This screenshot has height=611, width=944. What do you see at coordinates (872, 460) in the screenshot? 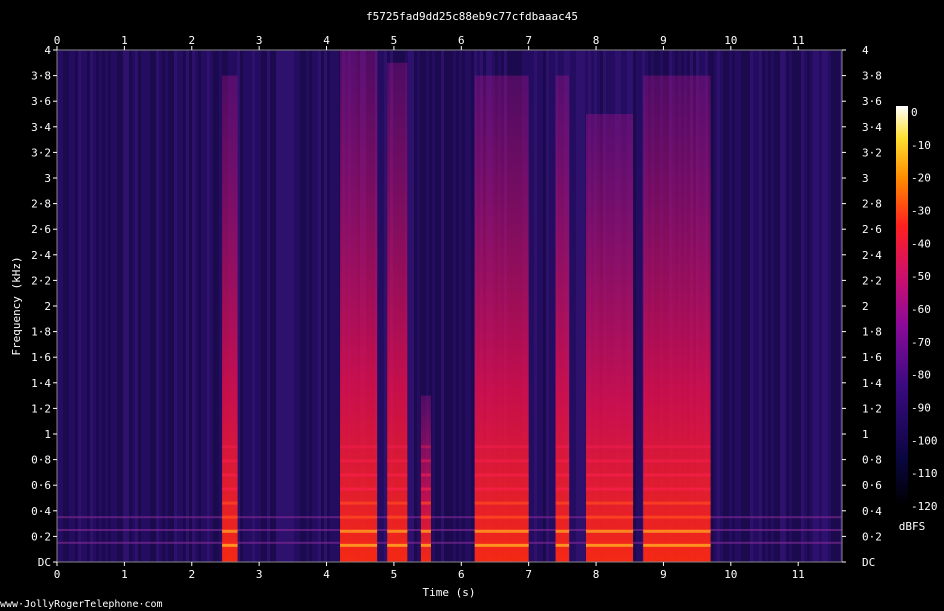
I see `y-tick-label: 0·8` at bounding box center [872, 460].